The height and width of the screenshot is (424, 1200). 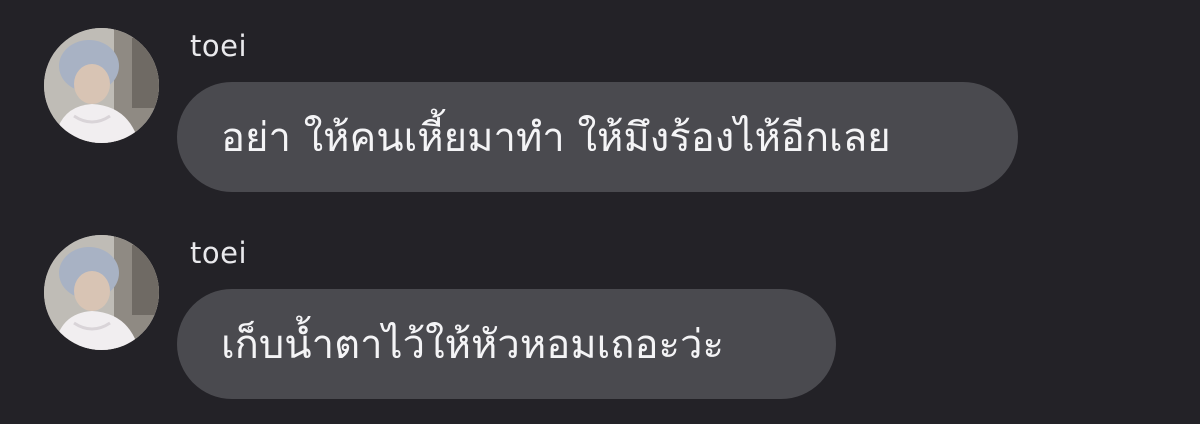 What do you see at coordinates (556, 138) in the screenshot?
I see `message-text: อย่า ให้คนเหี้ยมาทำ ให้มึงร้องไห้อีกเลย` at bounding box center [556, 138].